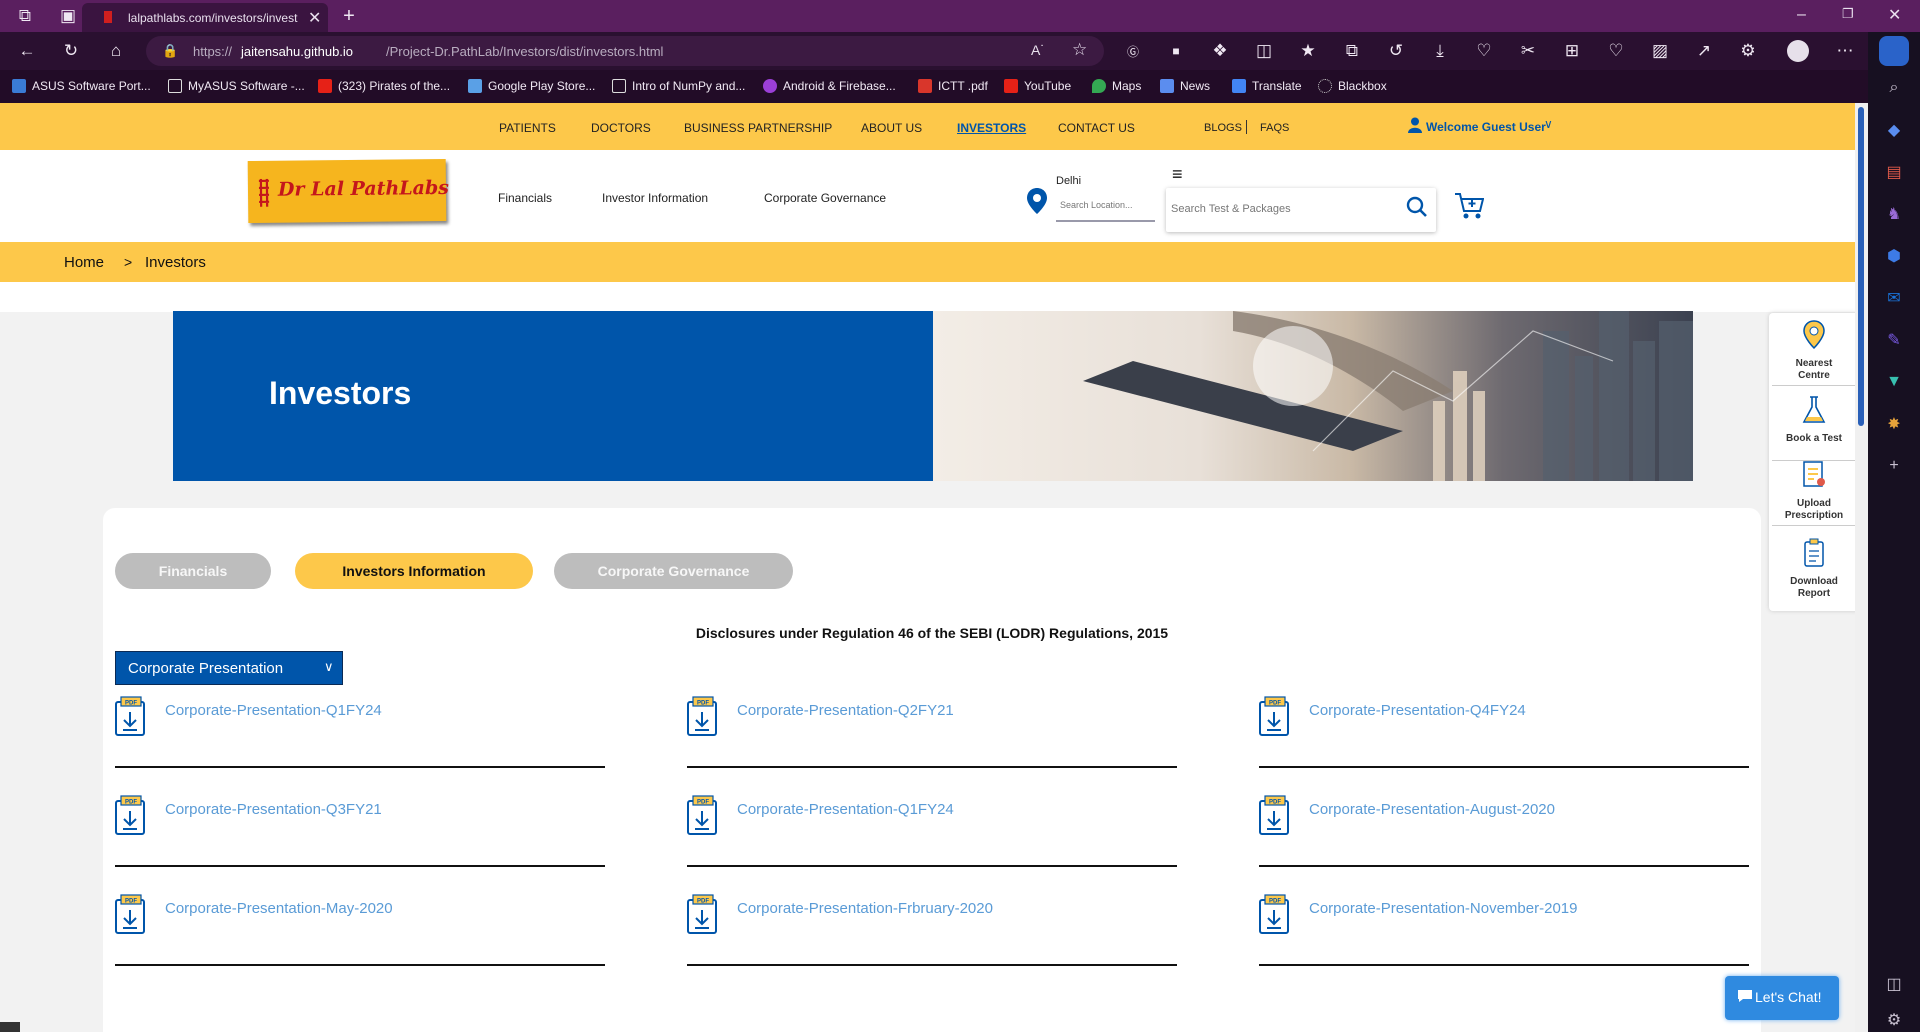 The image size is (1920, 1032). What do you see at coordinates (1814, 425) in the screenshot?
I see `book-a-test-button: Book a Test` at bounding box center [1814, 425].